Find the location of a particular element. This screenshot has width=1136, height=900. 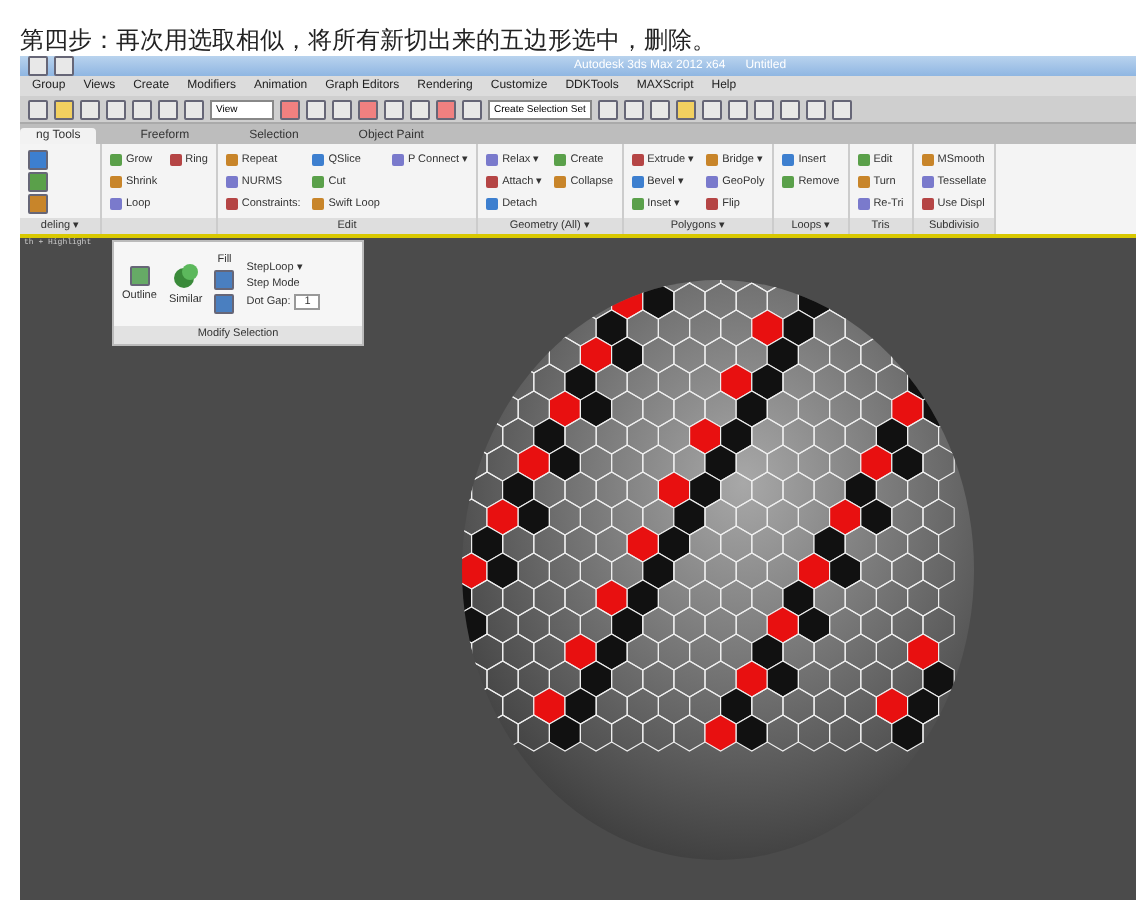

tutorial-heading: 第四步：再次用选取相似，将所有新切出来的五边形选中，删除。 is located at coordinates (368, 40).